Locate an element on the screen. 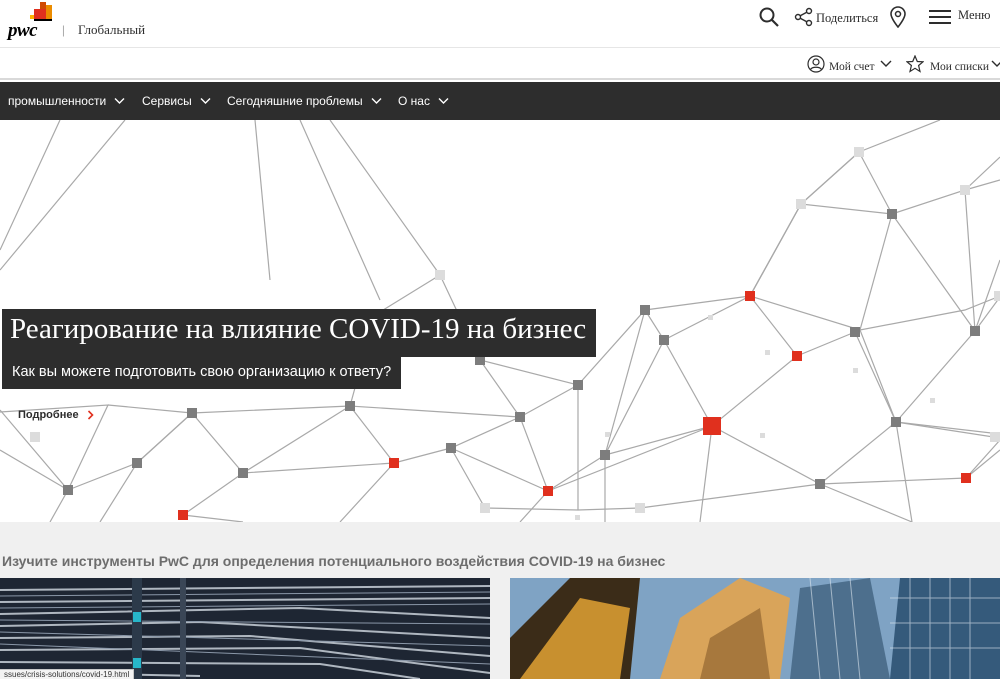 Image resolution: width=1000 pixels, height=679 pixels. search-icon is located at coordinates (769, 17).